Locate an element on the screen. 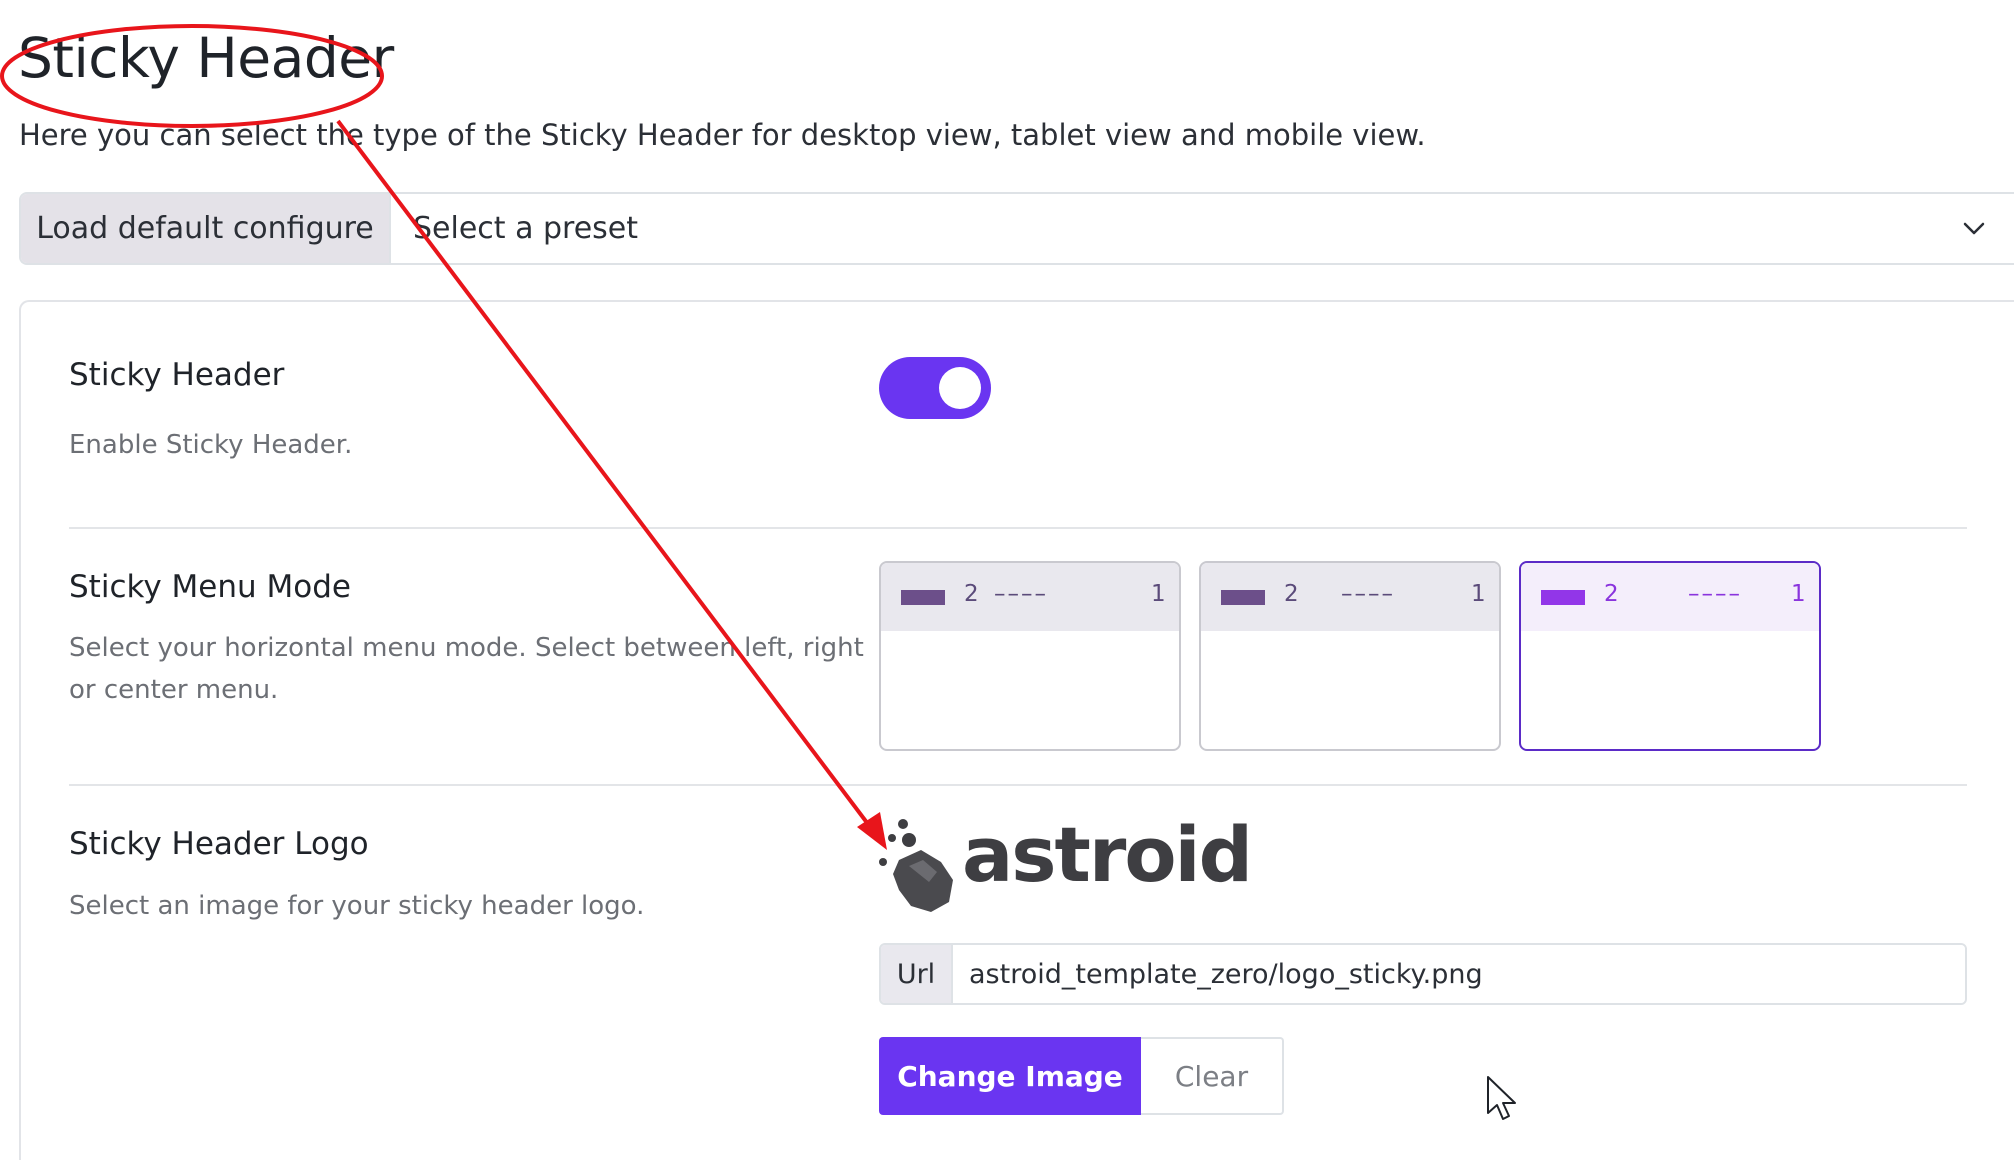 The width and height of the screenshot is (2014, 1160). load-default-button: Load default configure is located at coordinates (206, 228).